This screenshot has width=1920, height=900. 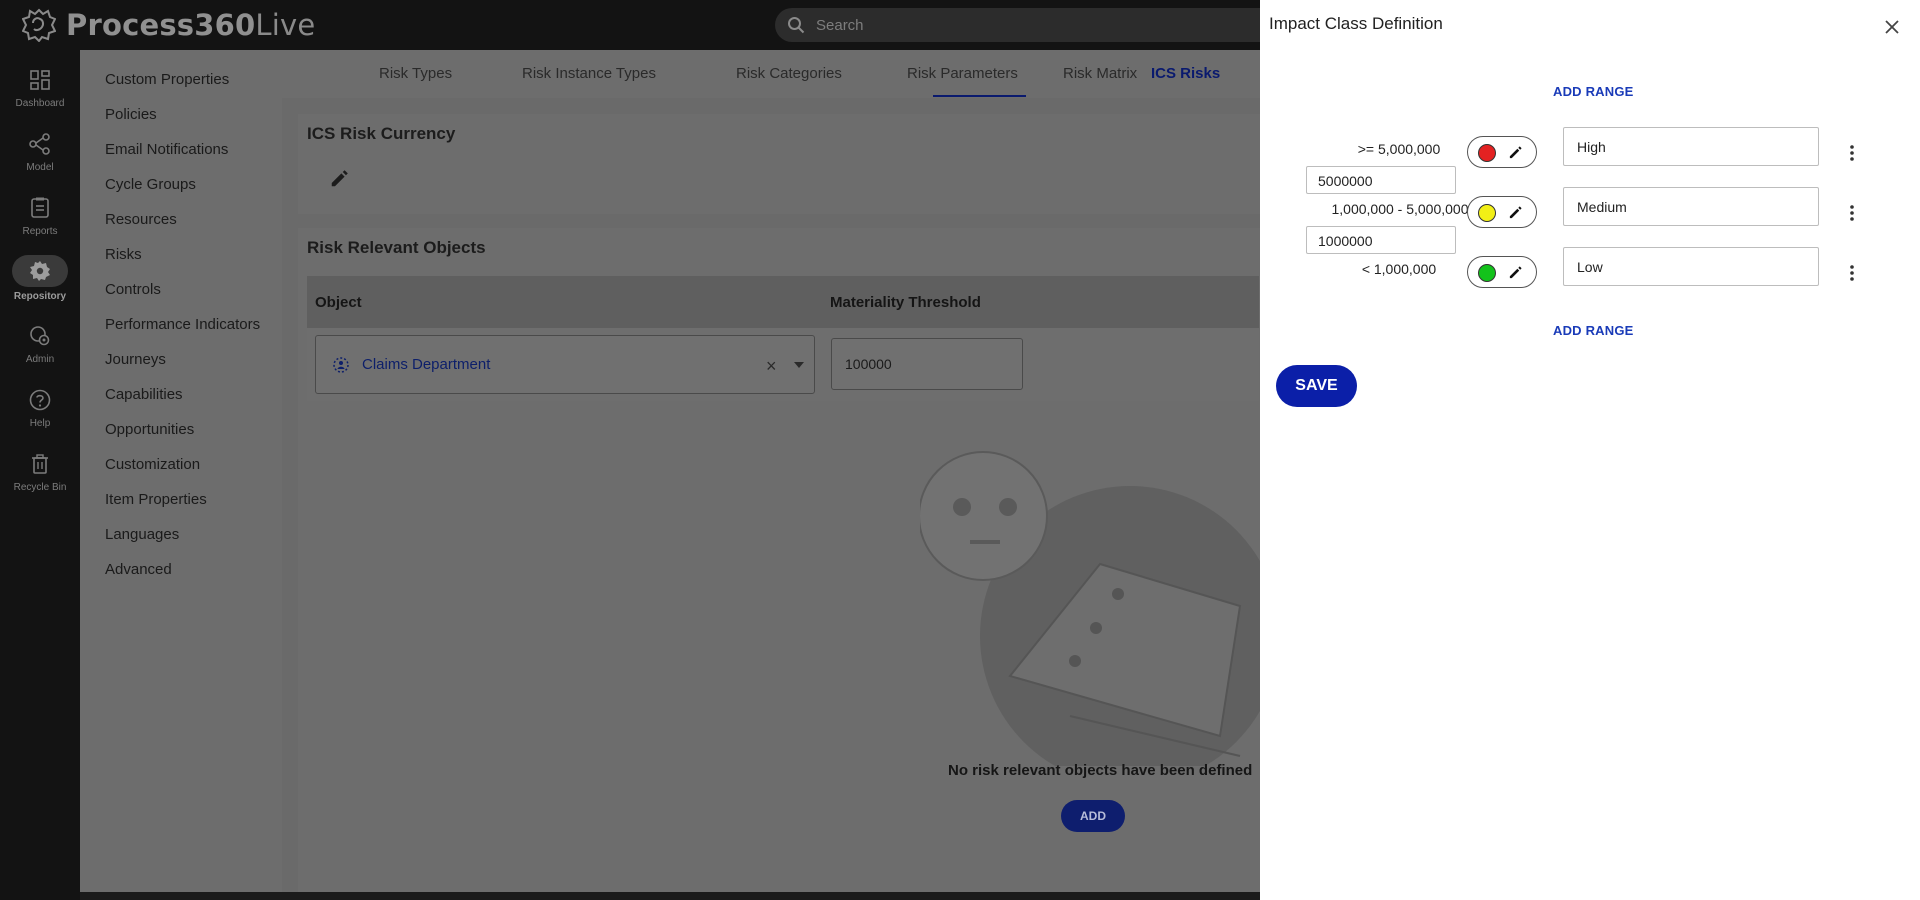 I want to click on threshold-input: 100000, so click(x=927, y=364).